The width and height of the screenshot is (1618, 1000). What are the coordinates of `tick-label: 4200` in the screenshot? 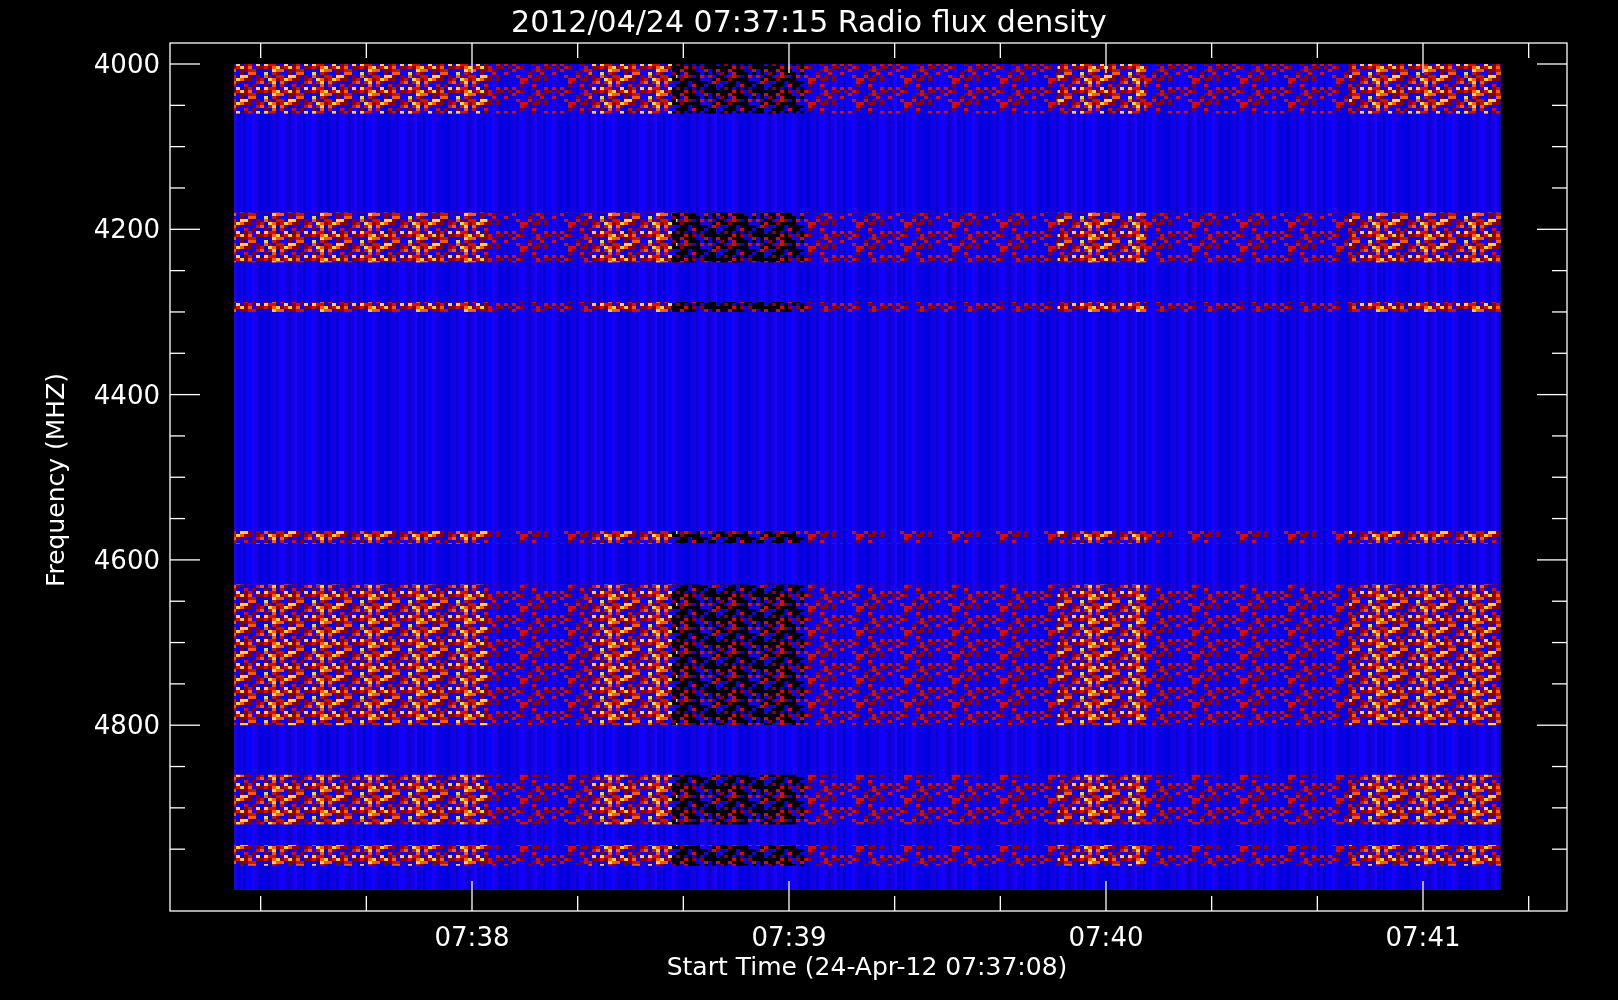 It's located at (126, 229).